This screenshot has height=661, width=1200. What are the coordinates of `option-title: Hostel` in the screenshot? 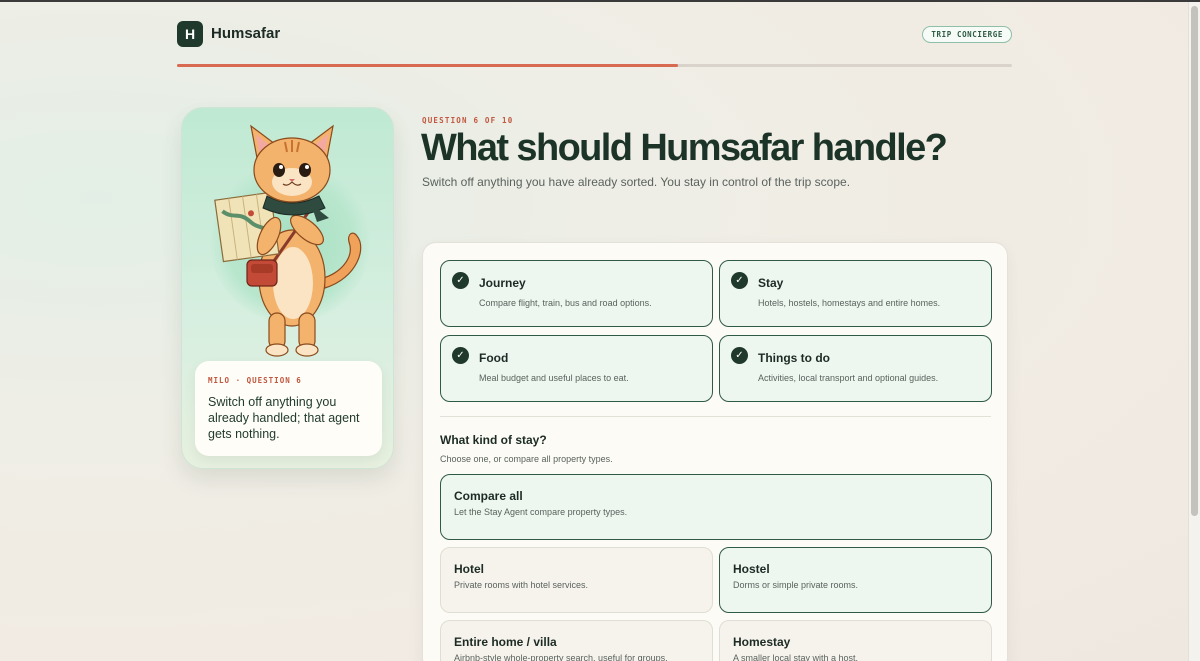 It's located at (751, 569).